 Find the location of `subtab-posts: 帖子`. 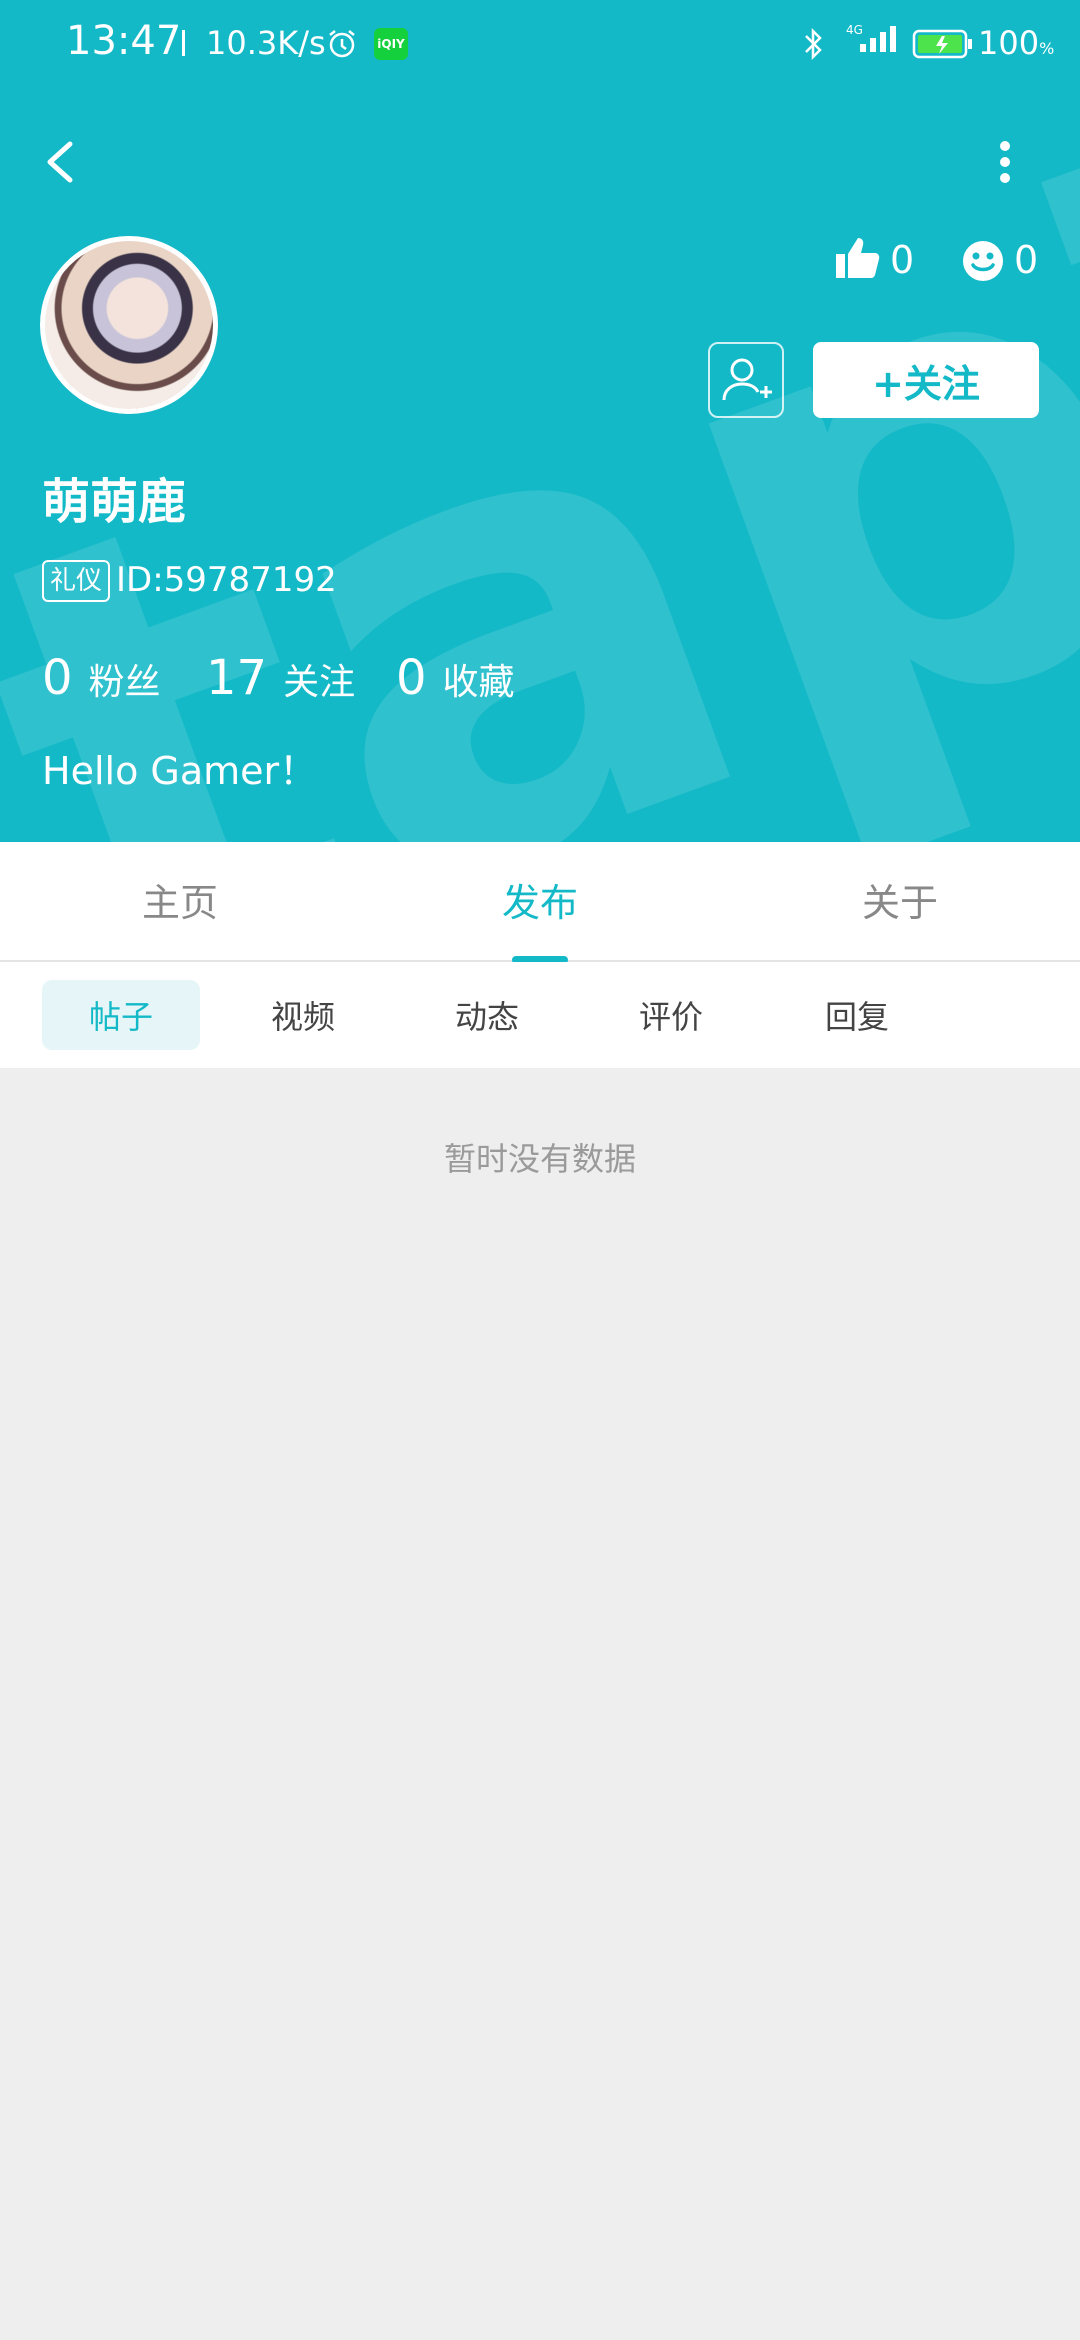

subtab-posts: 帖子 is located at coordinates (121, 1015).